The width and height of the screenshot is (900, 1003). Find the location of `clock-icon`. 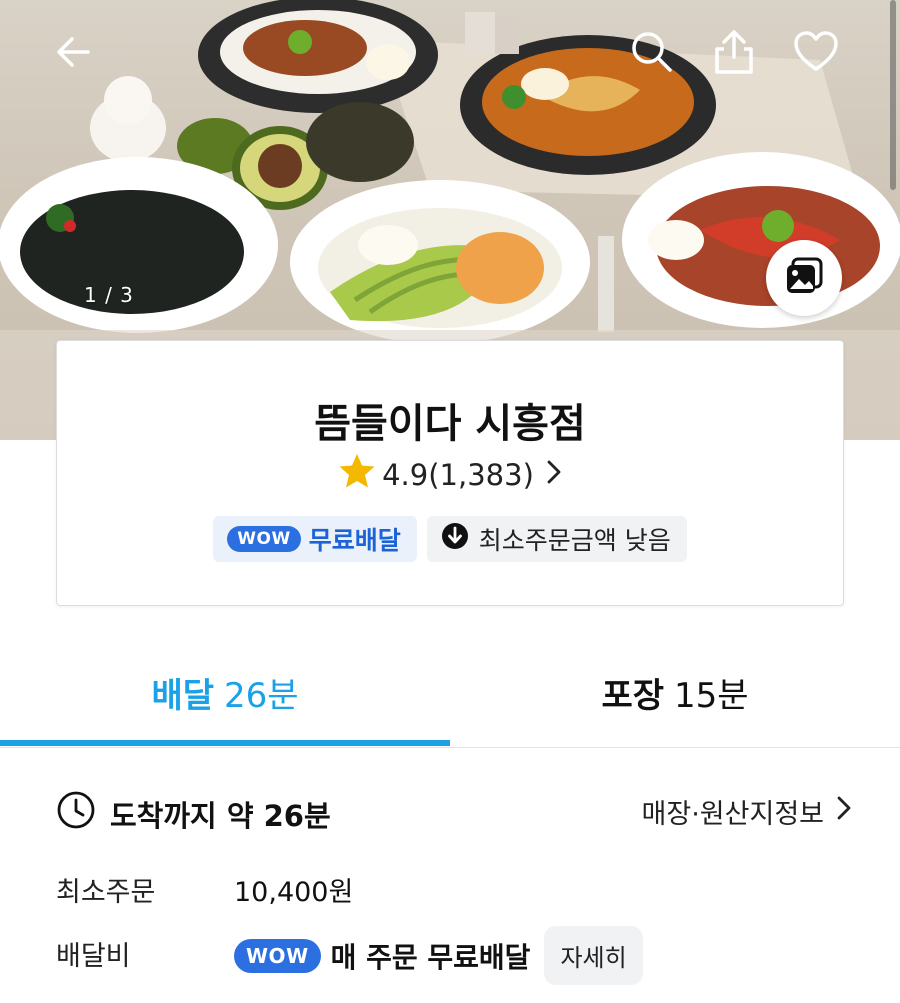

clock-icon is located at coordinates (76, 813).